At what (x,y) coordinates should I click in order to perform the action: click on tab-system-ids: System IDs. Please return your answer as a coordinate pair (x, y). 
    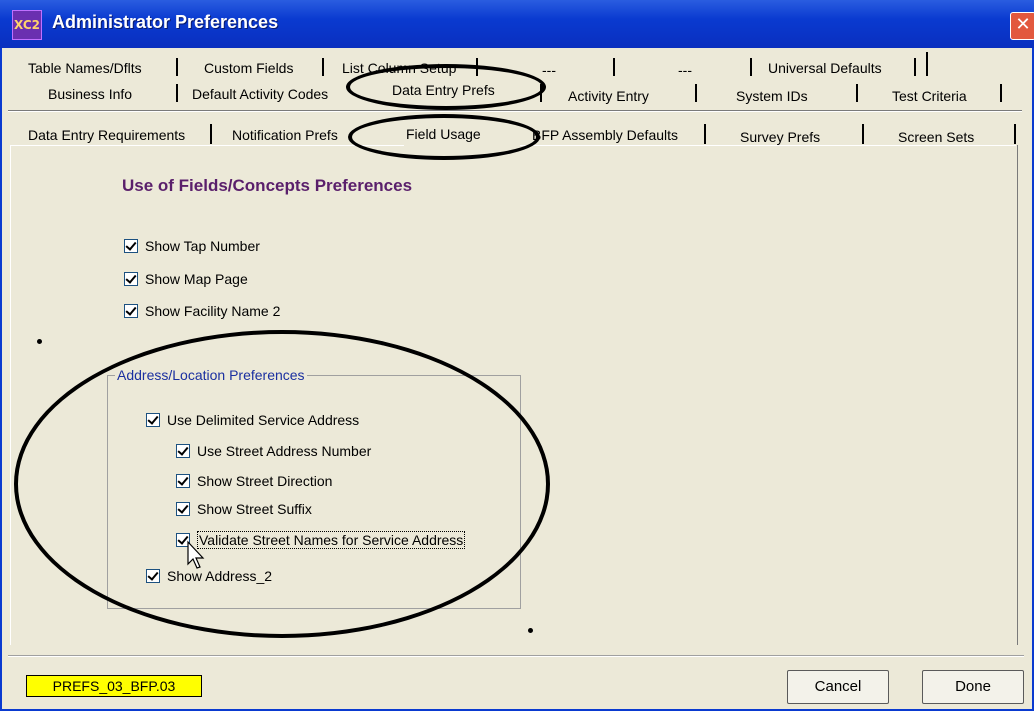
    Looking at the image, I should click on (772, 96).